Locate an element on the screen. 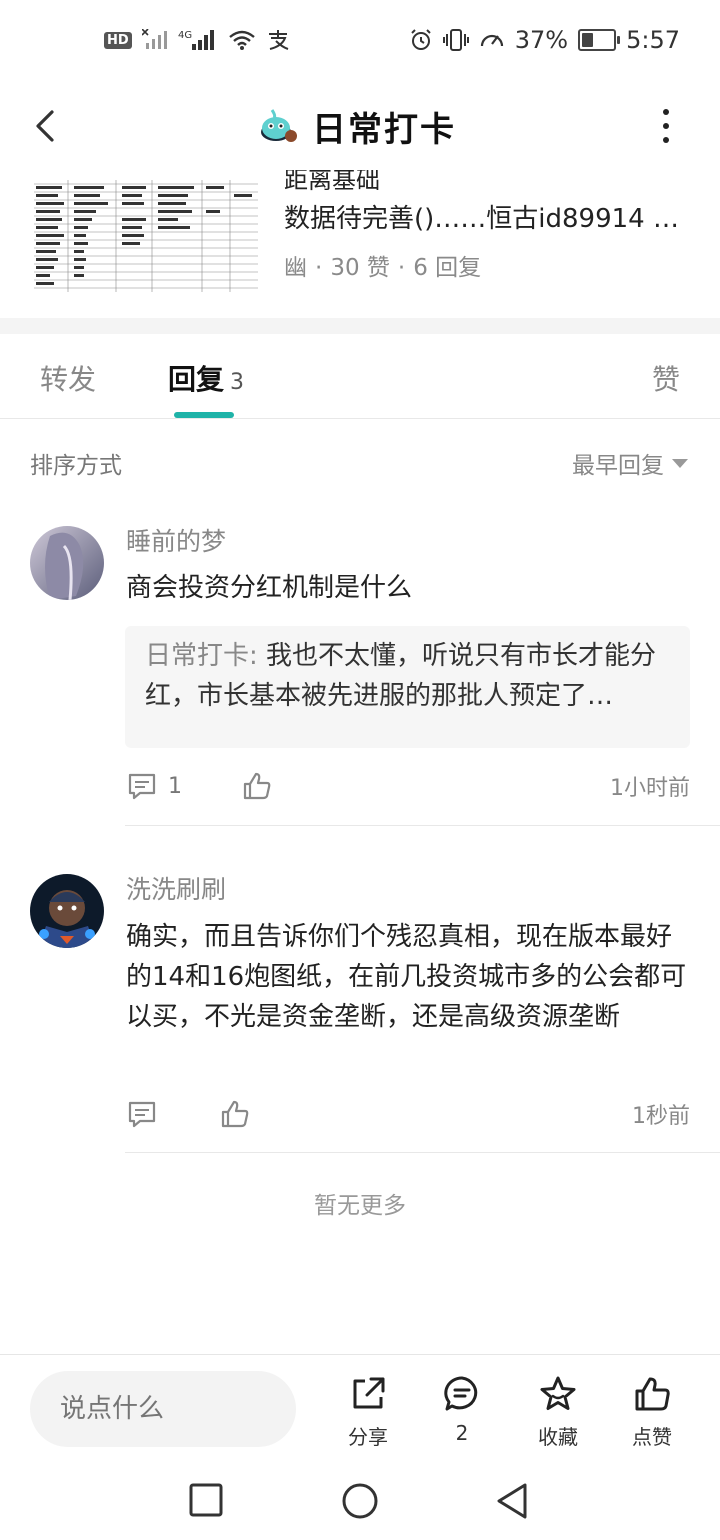 The height and width of the screenshot is (1540, 720). tab-forward: 转发 is located at coordinates (68, 378).